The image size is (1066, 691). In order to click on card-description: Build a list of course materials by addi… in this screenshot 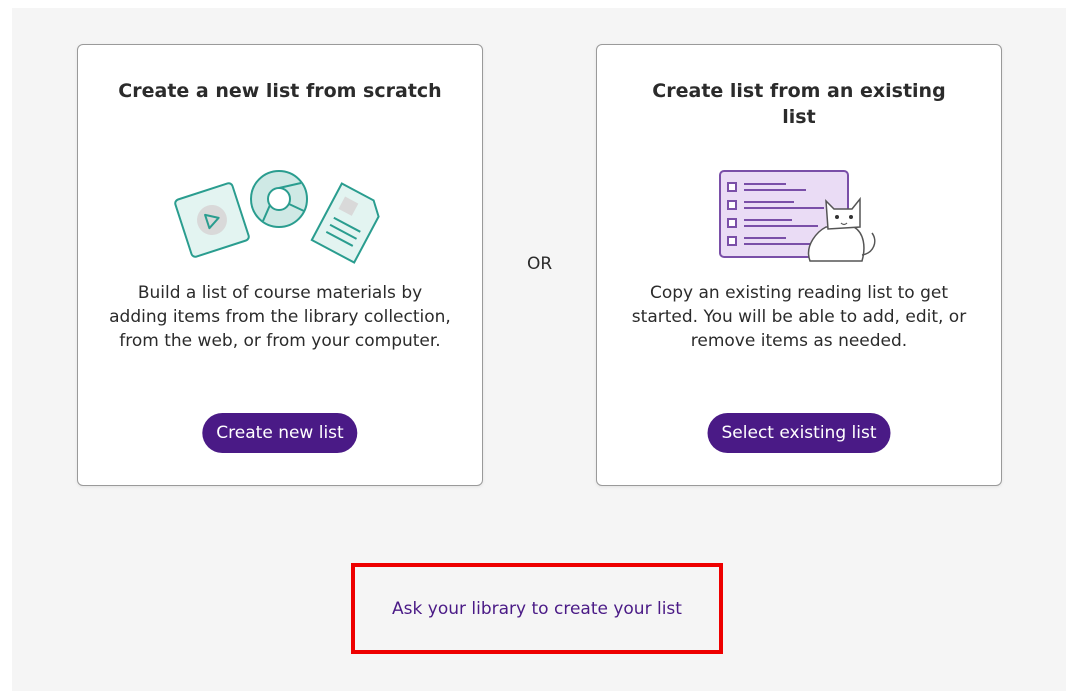, I will do `click(280, 317)`.